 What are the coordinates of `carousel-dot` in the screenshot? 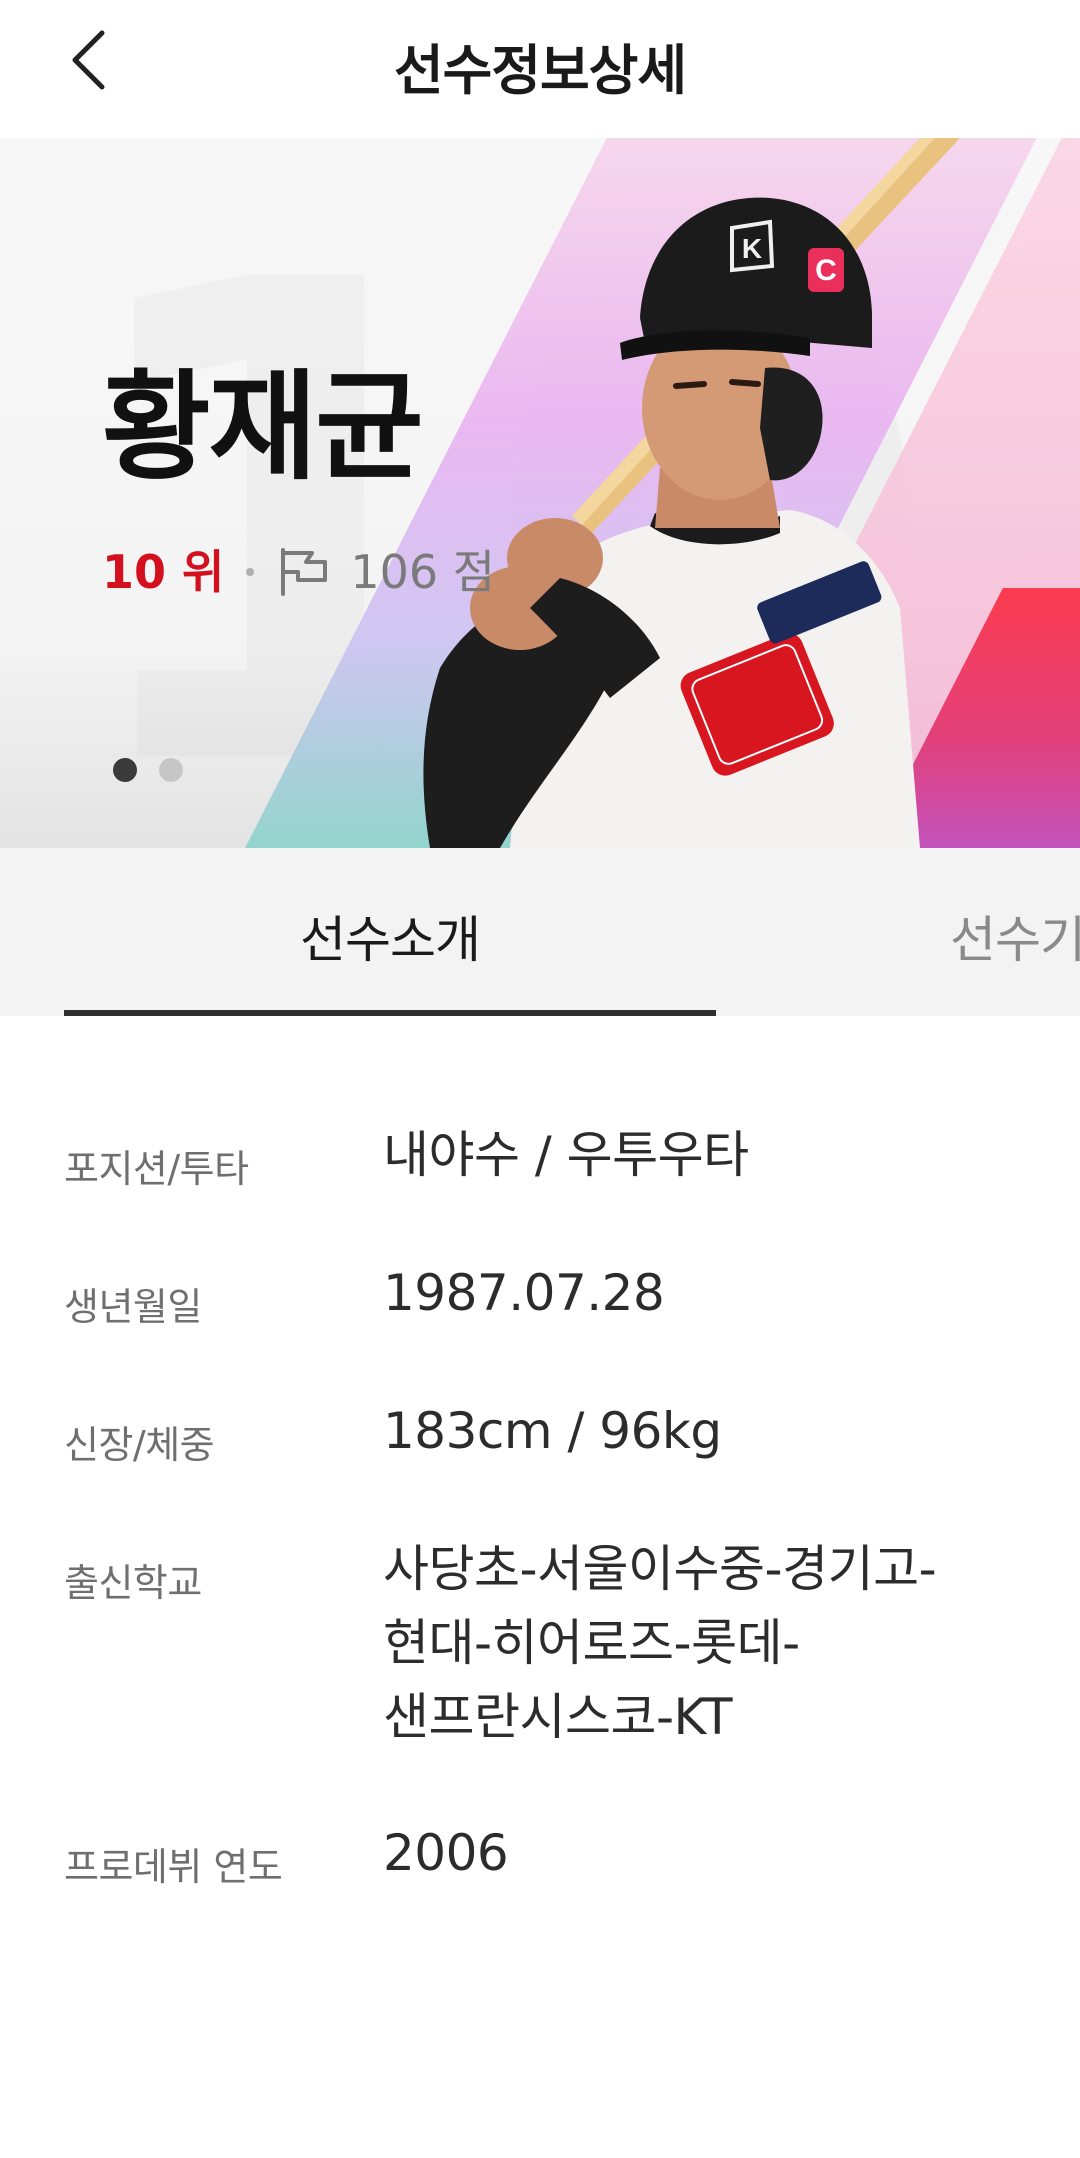 It's located at (171, 770).